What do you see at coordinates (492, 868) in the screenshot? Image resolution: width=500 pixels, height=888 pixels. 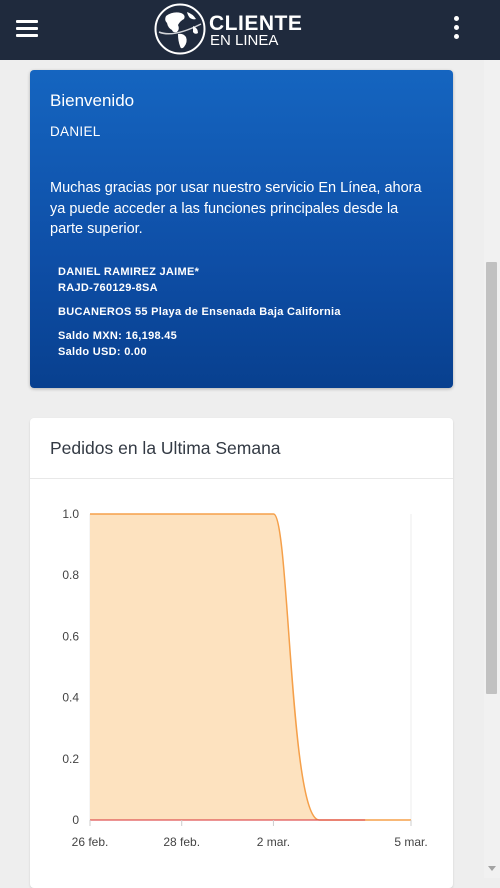 I see `scroll-down-arrow-icon` at bounding box center [492, 868].